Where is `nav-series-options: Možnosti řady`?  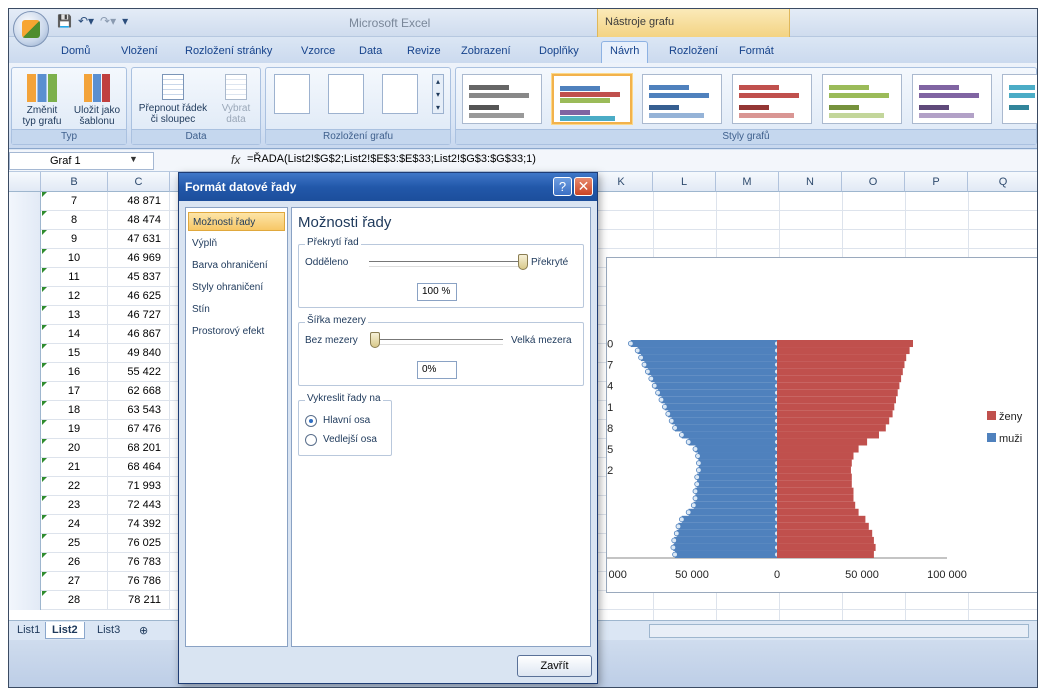 nav-series-options: Možnosti řady is located at coordinates (236, 221).